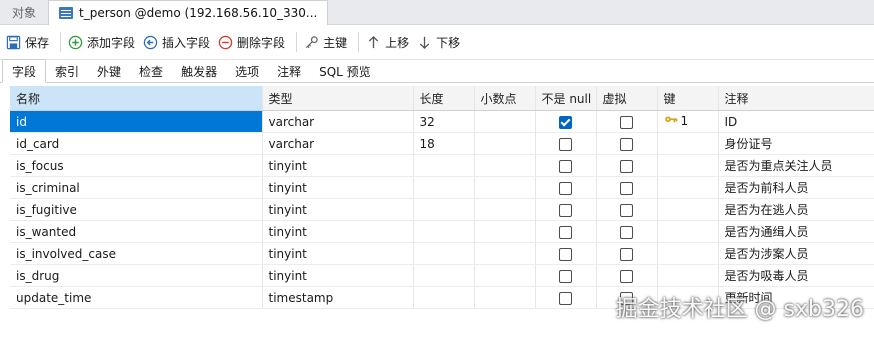 This screenshot has width=874, height=337. What do you see at coordinates (109, 71) in the screenshot?
I see `tab-foreign-keys: 外键` at bounding box center [109, 71].